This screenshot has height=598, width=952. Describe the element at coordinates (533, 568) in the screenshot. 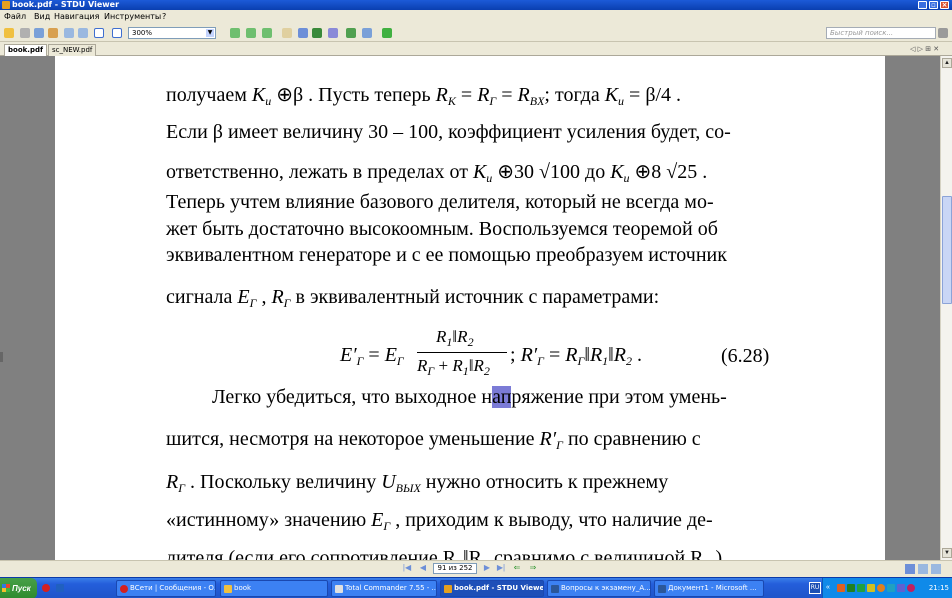

I see `forward-icon: ⇒` at that location.